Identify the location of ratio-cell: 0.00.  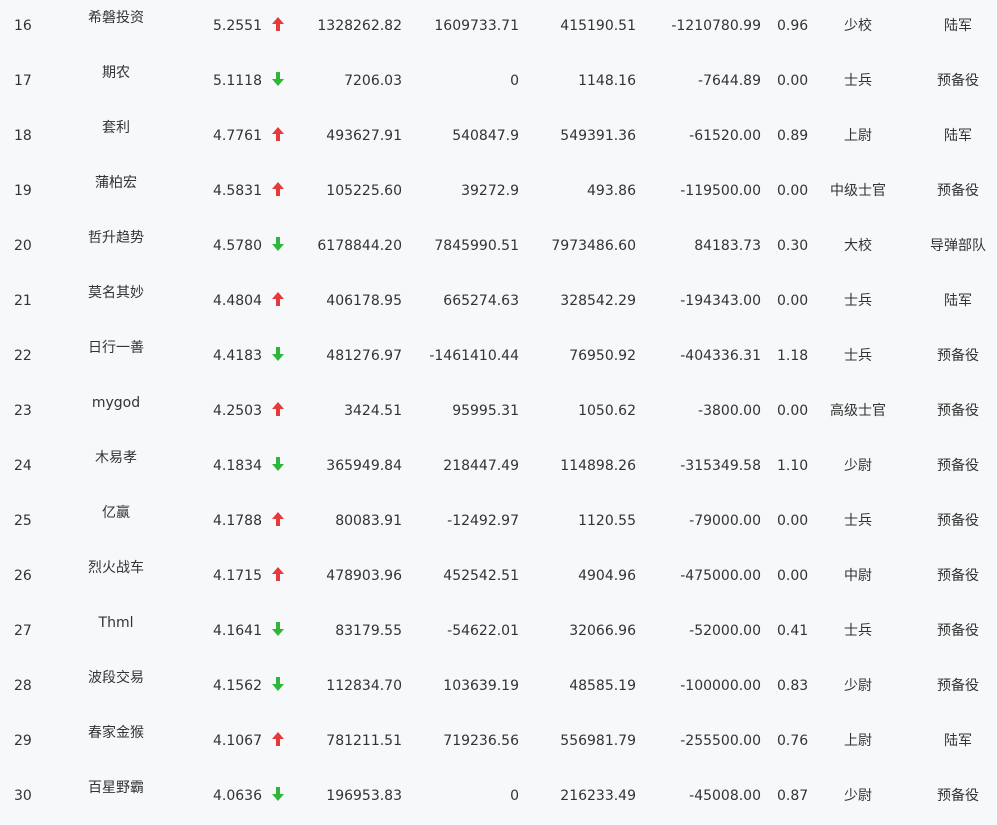
(793, 576).